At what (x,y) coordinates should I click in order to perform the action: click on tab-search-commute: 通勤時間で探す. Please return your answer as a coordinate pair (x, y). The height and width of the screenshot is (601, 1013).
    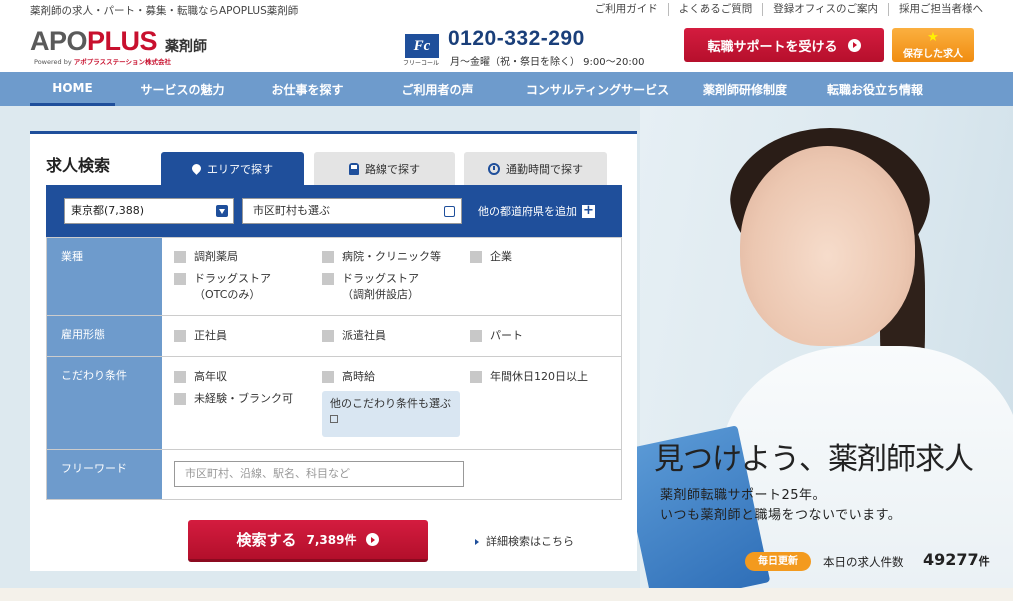
    Looking at the image, I should click on (535, 168).